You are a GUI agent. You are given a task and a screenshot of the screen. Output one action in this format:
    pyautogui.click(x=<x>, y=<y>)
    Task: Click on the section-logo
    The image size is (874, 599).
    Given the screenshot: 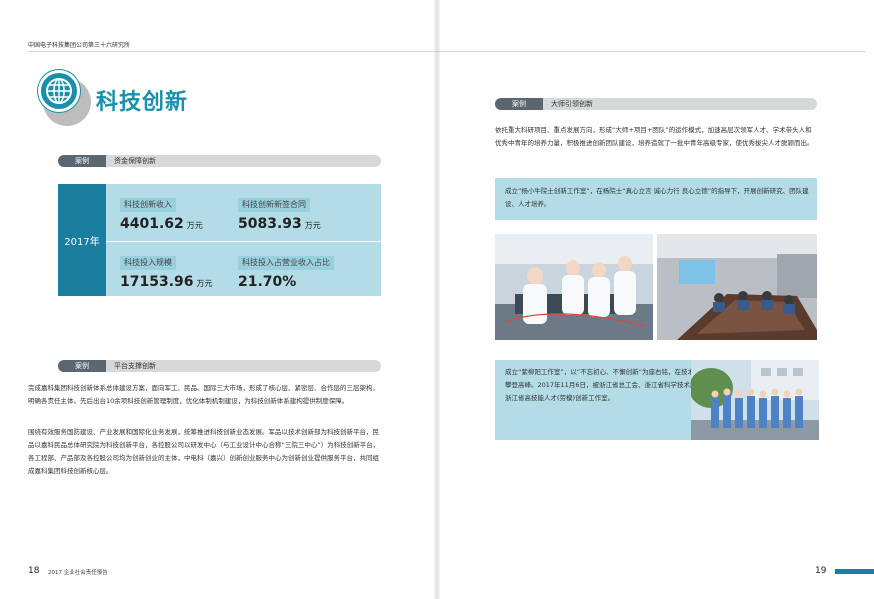 What is the action you would take?
    pyautogui.click(x=64, y=98)
    